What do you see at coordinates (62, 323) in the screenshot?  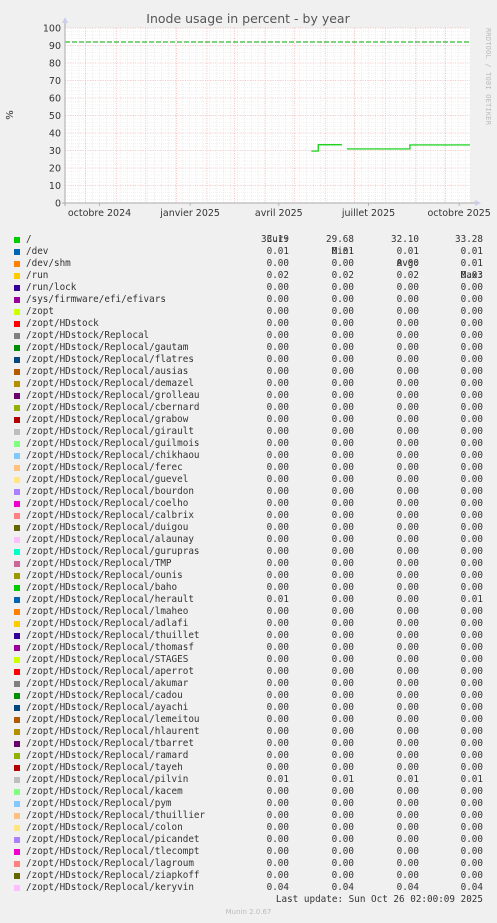 I see `legend-name: /zopt/HDstock` at bounding box center [62, 323].